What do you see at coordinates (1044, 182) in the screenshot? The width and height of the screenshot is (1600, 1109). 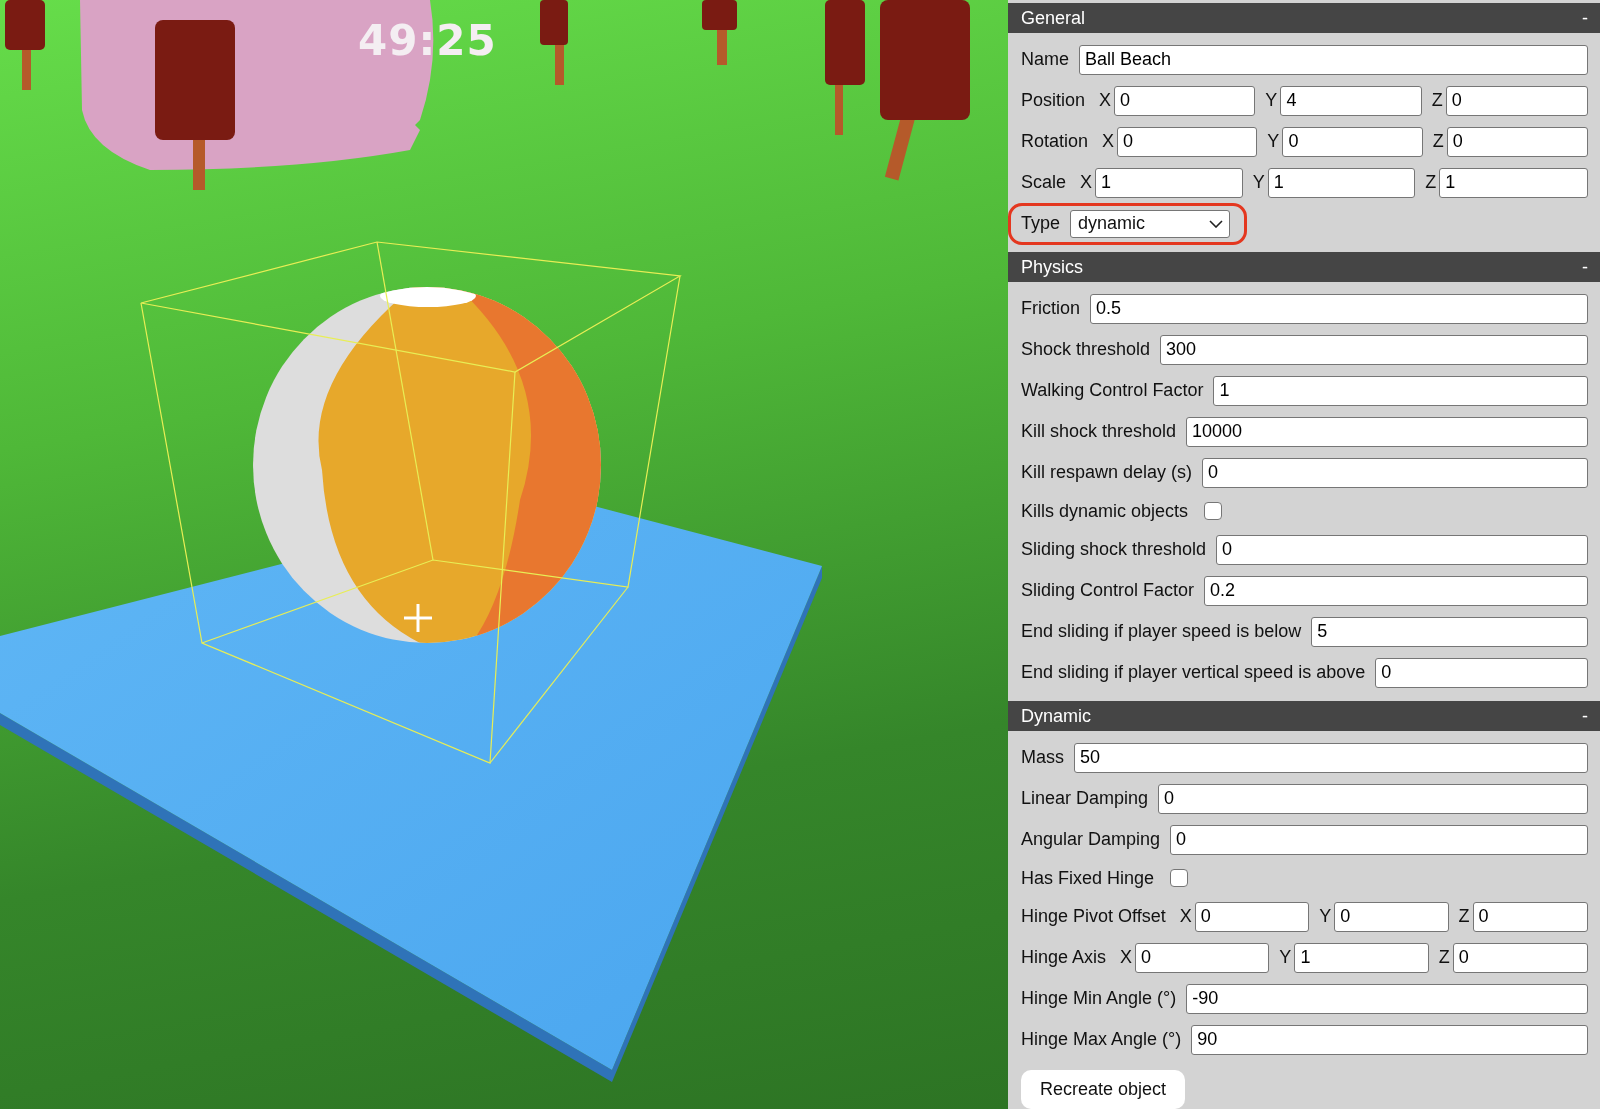 I see `field-label: Scale` at bounding box center [1044, 182].